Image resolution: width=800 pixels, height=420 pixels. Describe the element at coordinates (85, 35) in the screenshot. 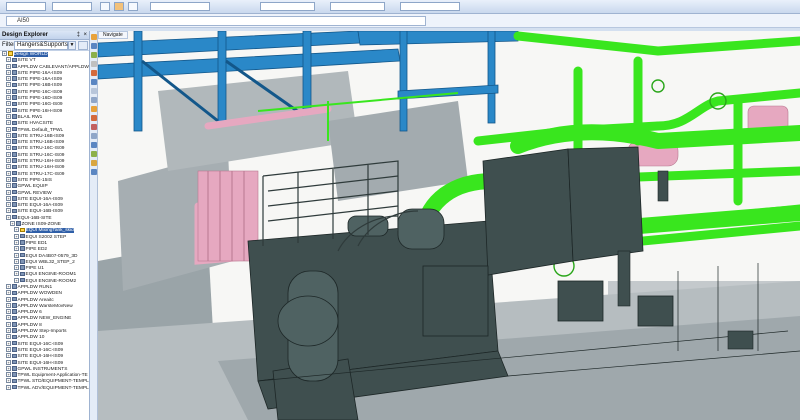

I see `close-icon: ×` at that location.